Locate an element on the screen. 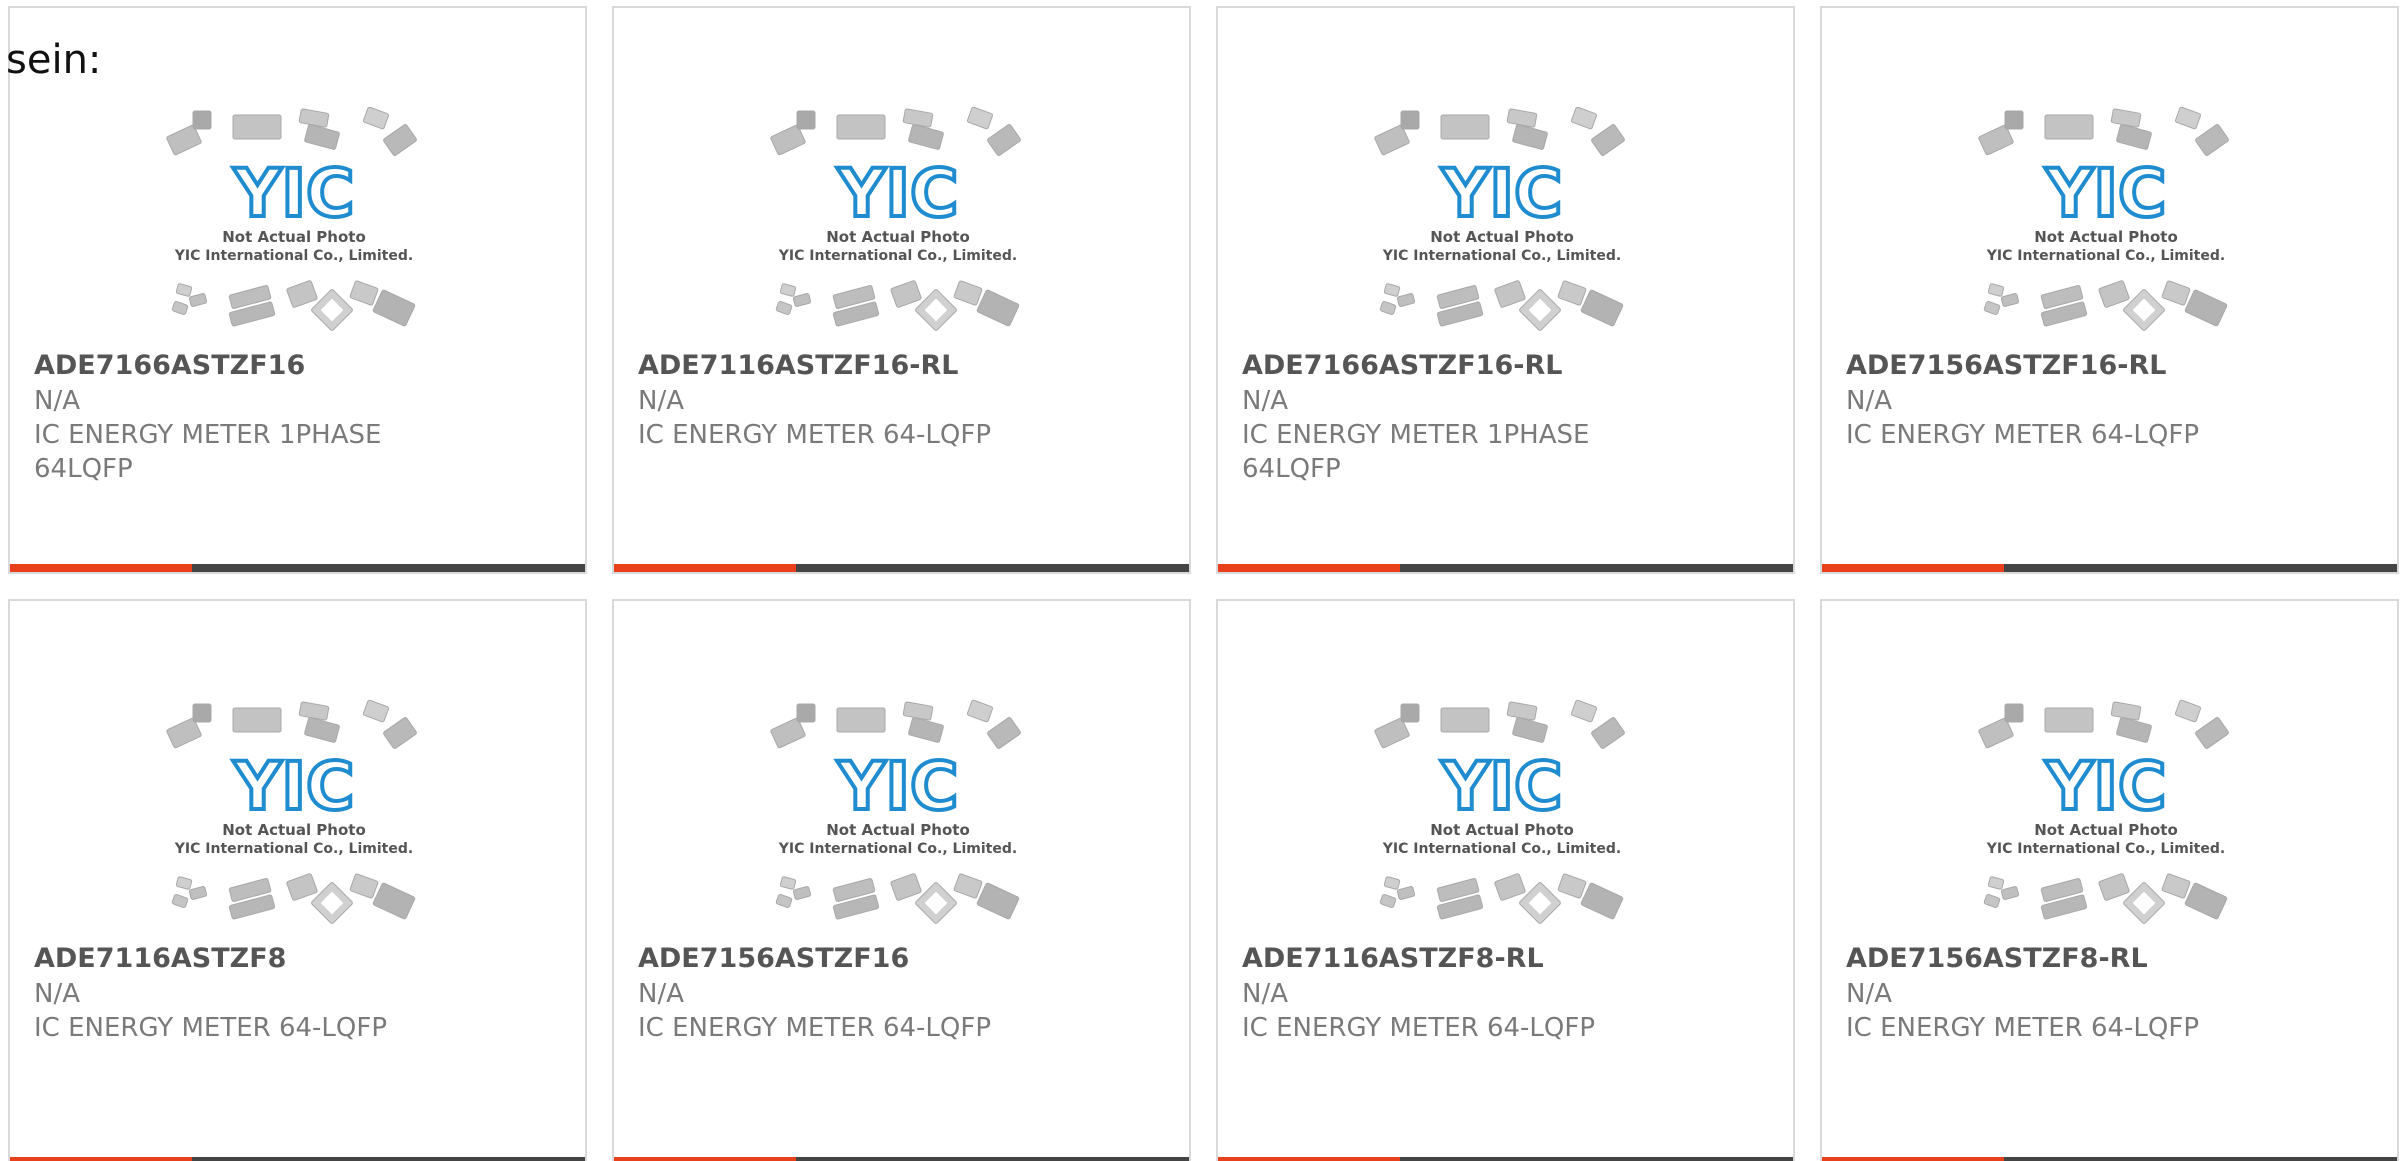 Image resolution: width=2407 pixels, height=1161 pixels. part-number: ADE7166ASTZF16-RL is located at coordinates (1402, 366).